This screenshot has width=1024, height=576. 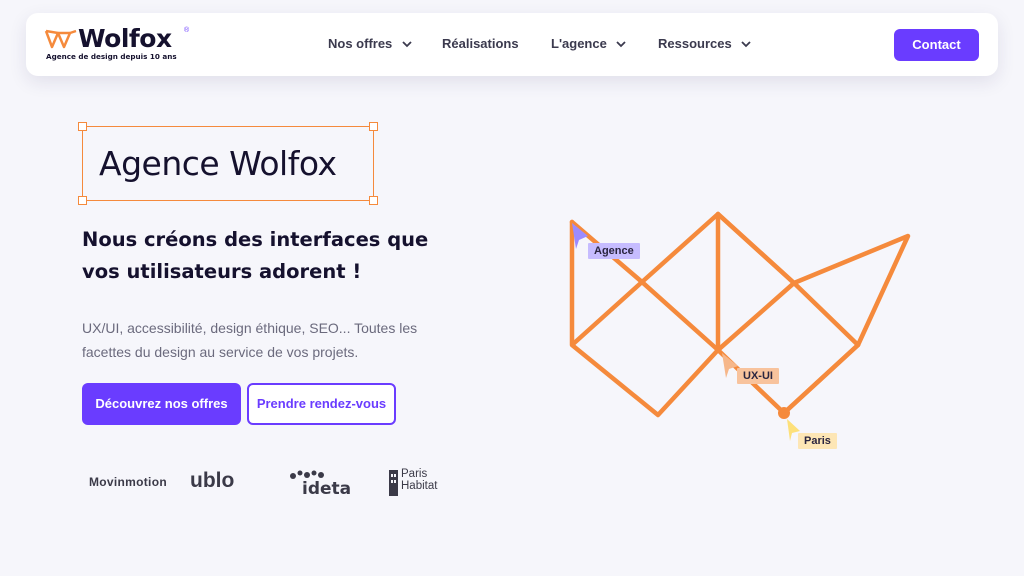 I want to click on movinmotion-logo: Movinmotion, so click(x=128, y=482).